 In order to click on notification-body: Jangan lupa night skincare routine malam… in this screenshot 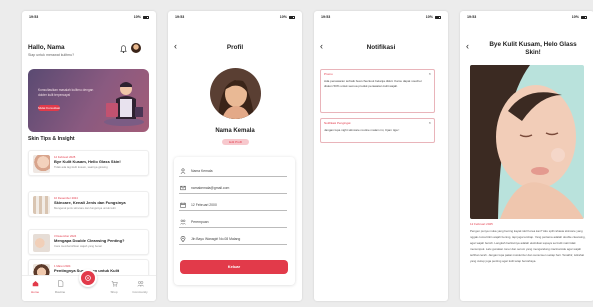, I will do `click(362, 130)`.